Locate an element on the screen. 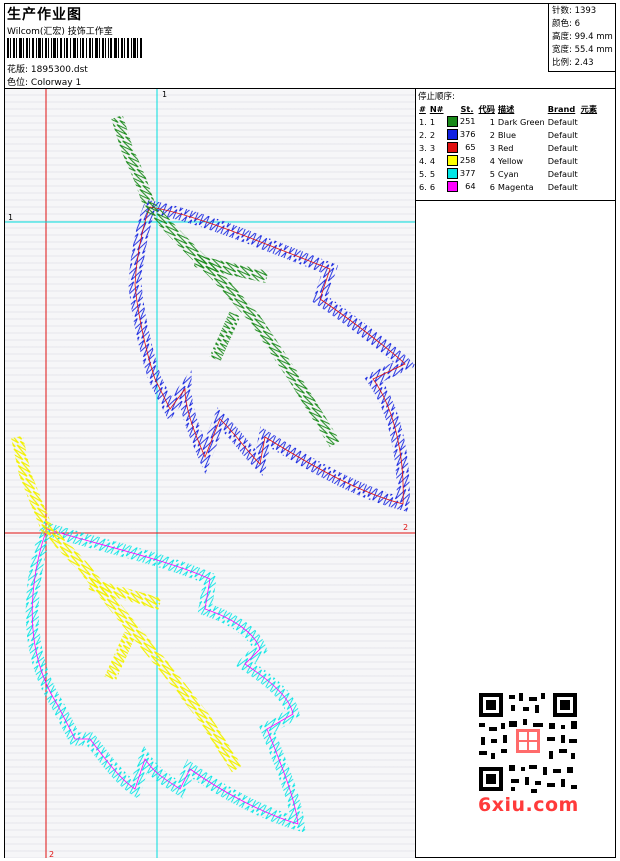 The width and height of the screenshot is (620, 861). row-index: 2. is located at coordinates (423, 134).